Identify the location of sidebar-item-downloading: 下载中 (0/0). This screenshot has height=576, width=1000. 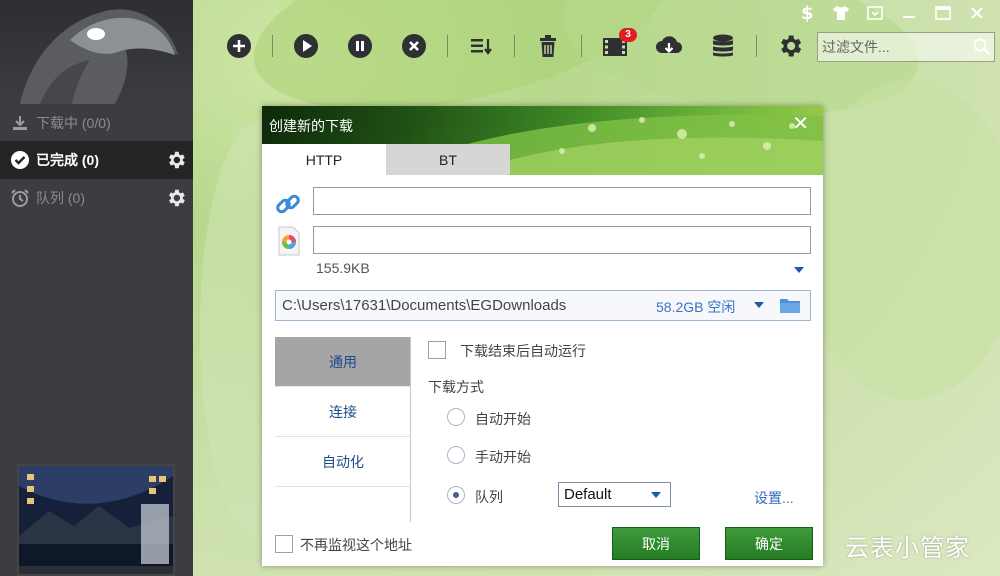
(96, 123).